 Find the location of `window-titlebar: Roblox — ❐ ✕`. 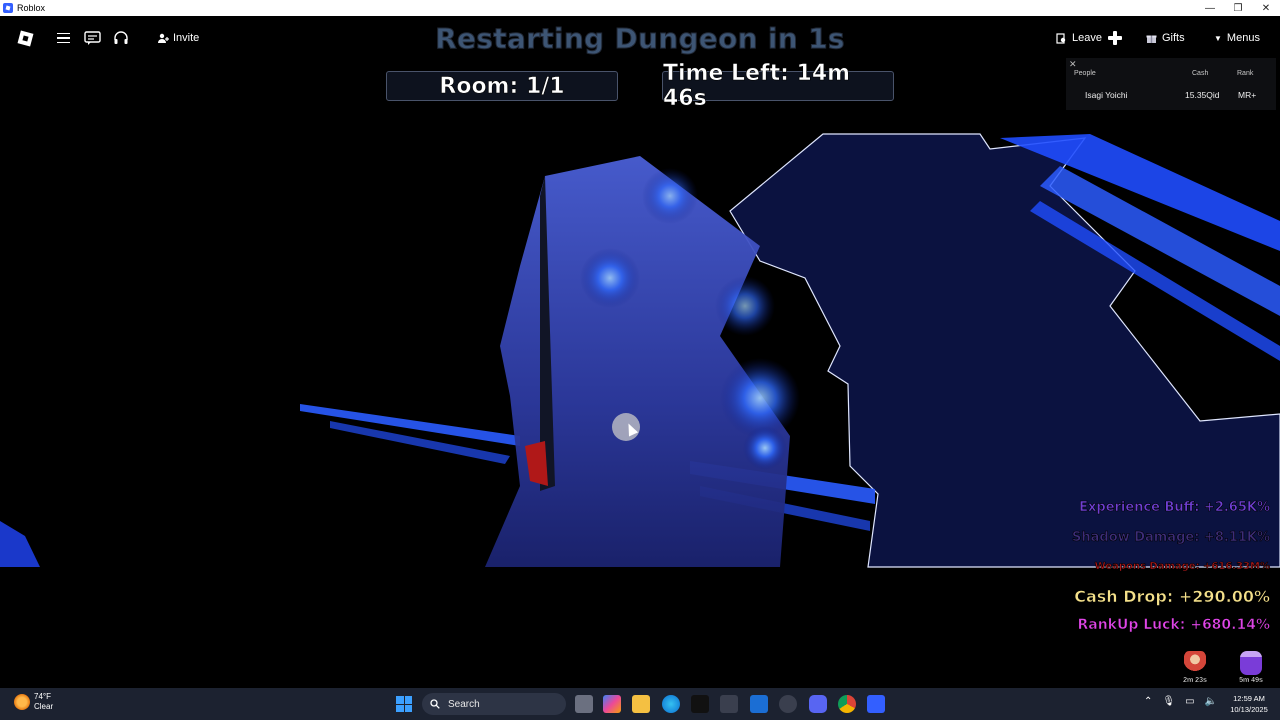

window-titlebar: Roblox — ❐ ✕ is located at coordinates (640, 8).